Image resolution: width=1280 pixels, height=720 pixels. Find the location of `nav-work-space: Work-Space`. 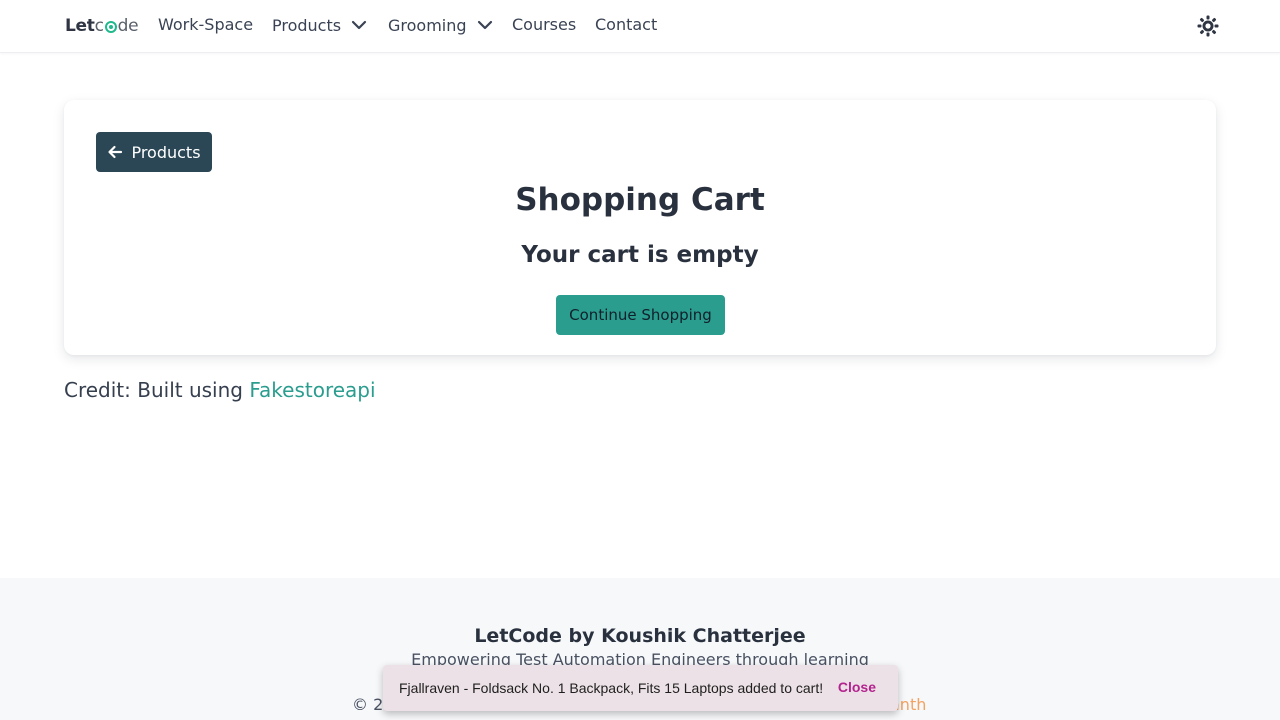

nav-work-space: Work-Space is located at coordinates (205, 24).